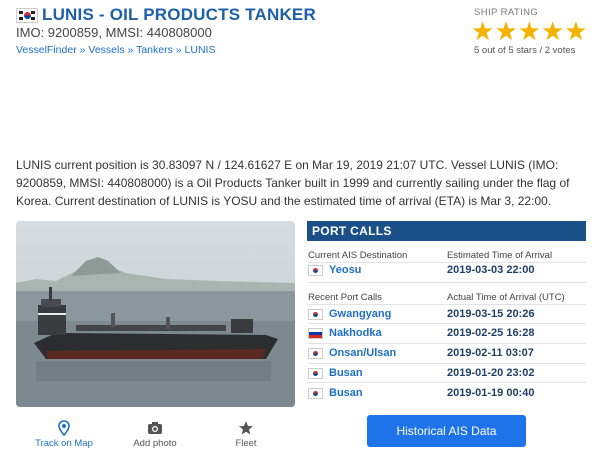 The width and height of the screenshot is (601, 457). I want to click on port-call-time: 2019-03-15 20:26, so click(491, 314).